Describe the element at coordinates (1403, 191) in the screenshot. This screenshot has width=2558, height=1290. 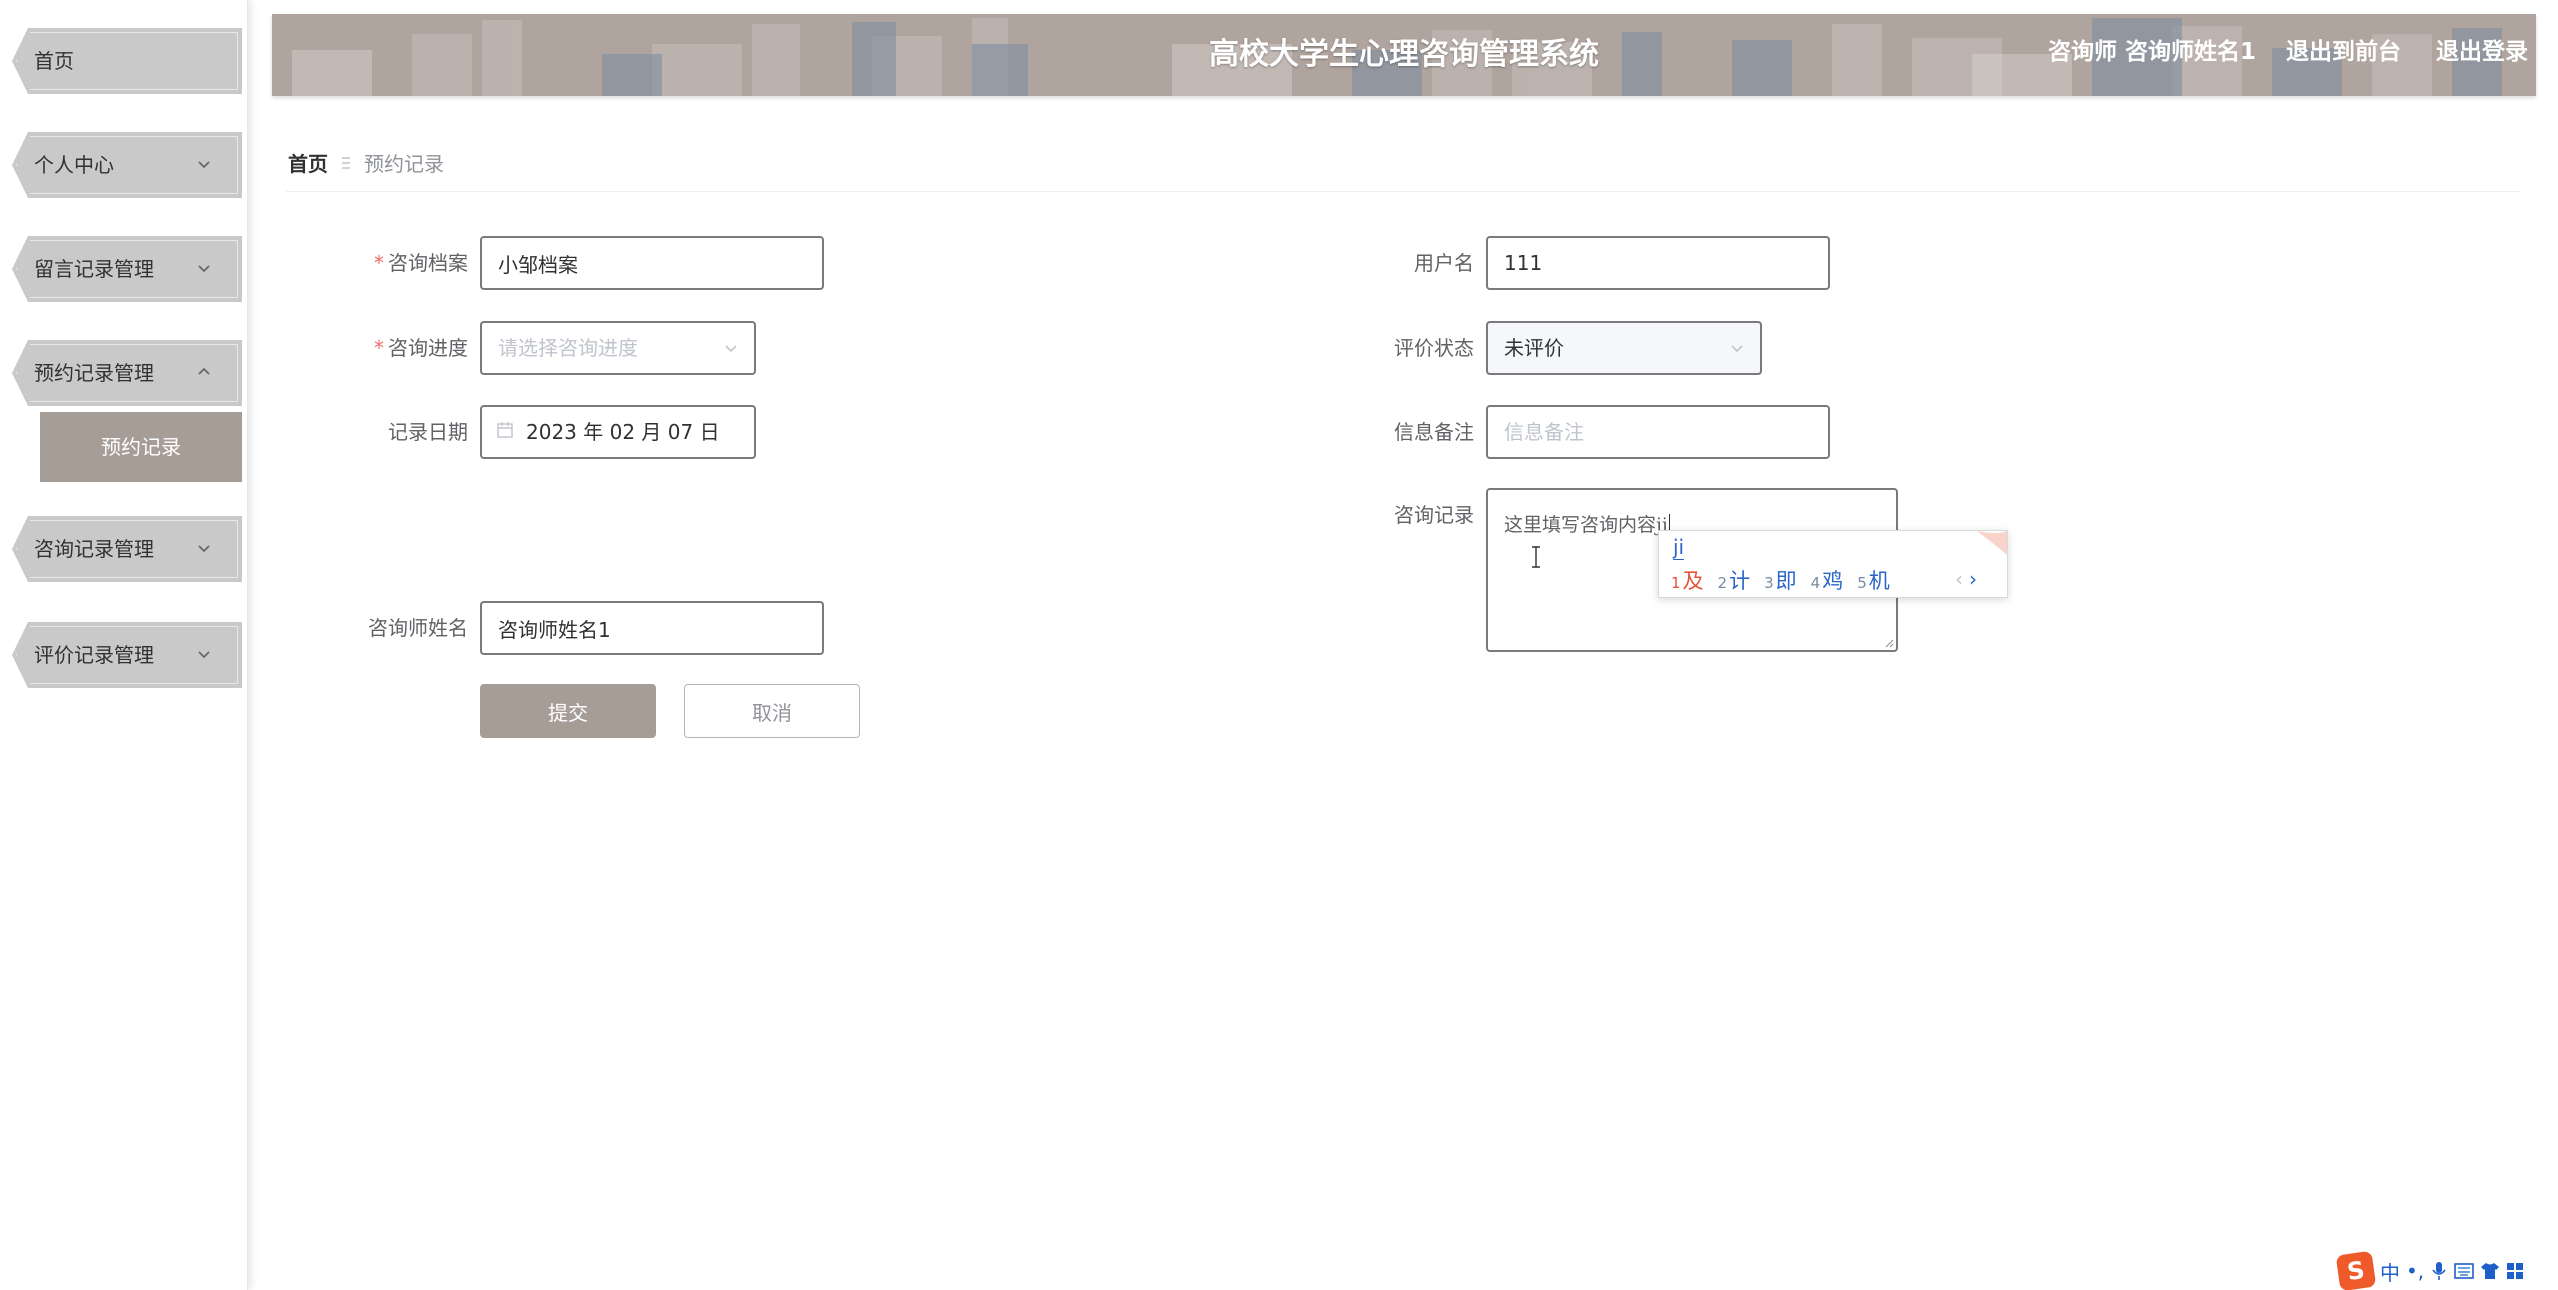
I see `breadcrumb-divider` at that location.